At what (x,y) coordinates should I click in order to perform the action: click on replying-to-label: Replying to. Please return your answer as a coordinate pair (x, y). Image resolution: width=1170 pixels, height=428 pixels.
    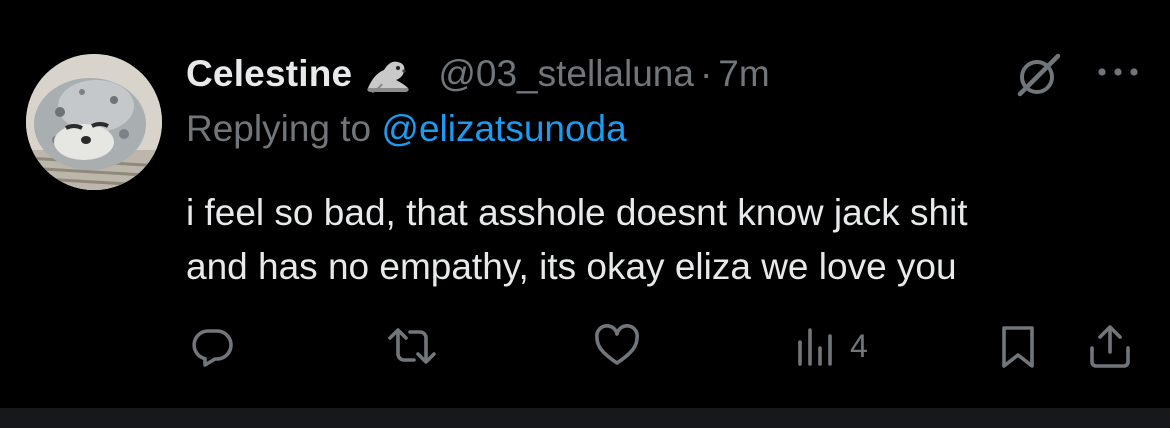
    Looking at the image, I should click on (284, 128).